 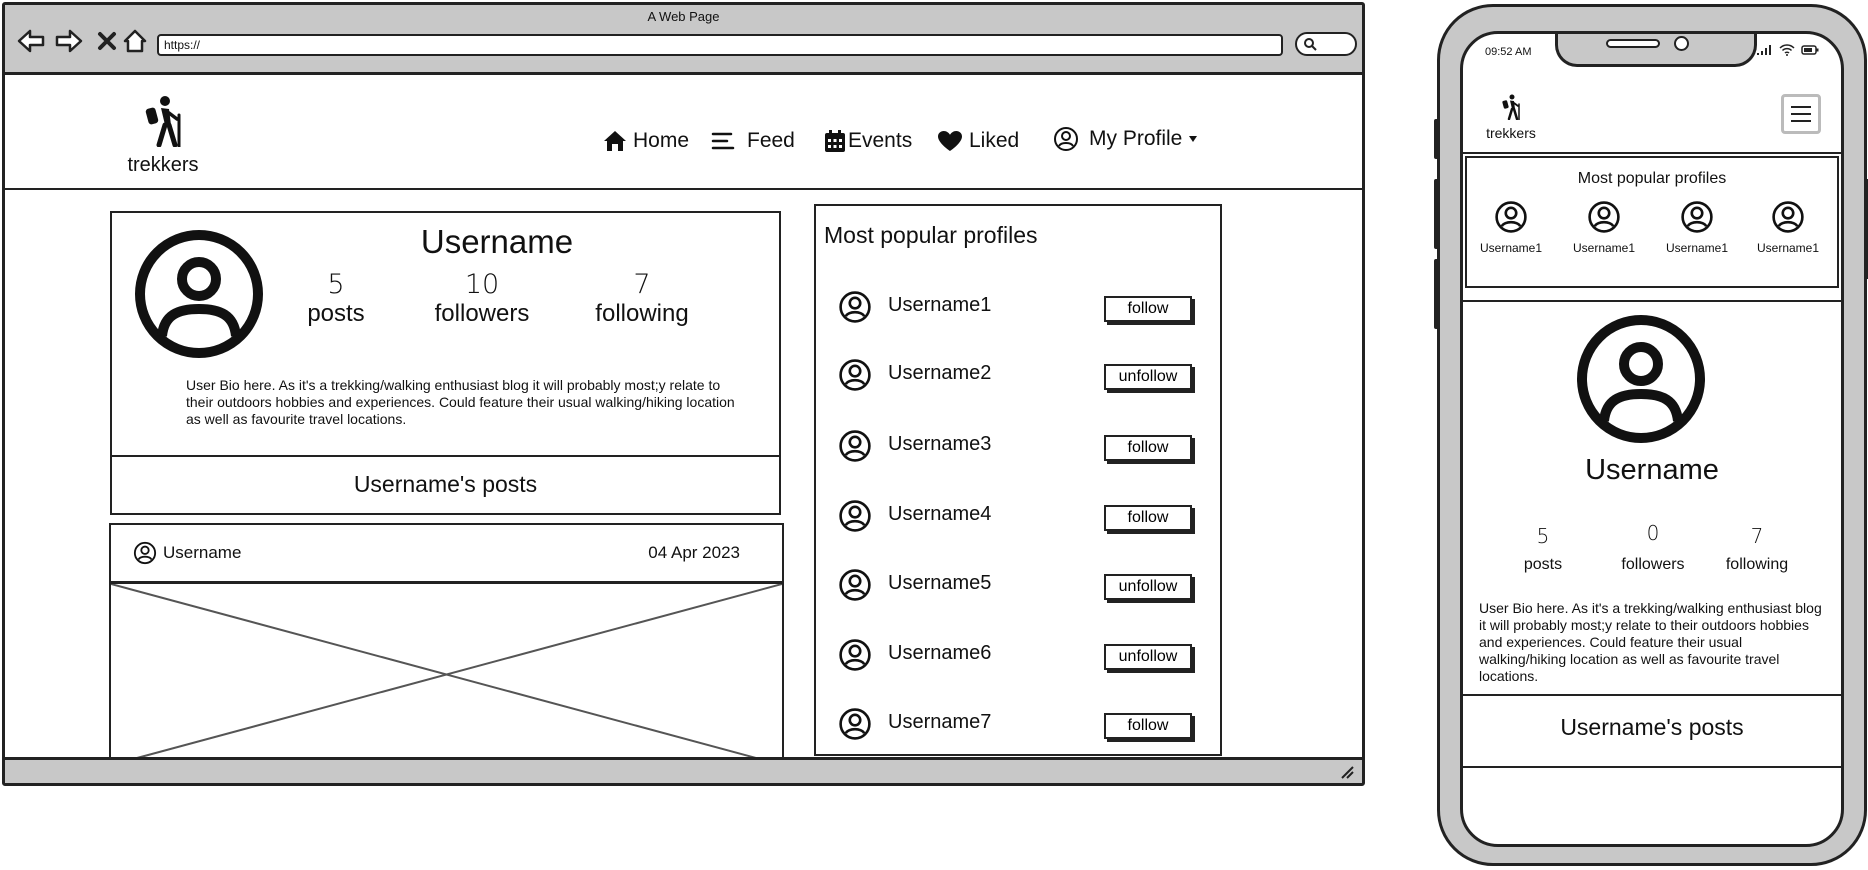 I want to click on mobile-stat-following-label: following, so click(x=1757, y=564).